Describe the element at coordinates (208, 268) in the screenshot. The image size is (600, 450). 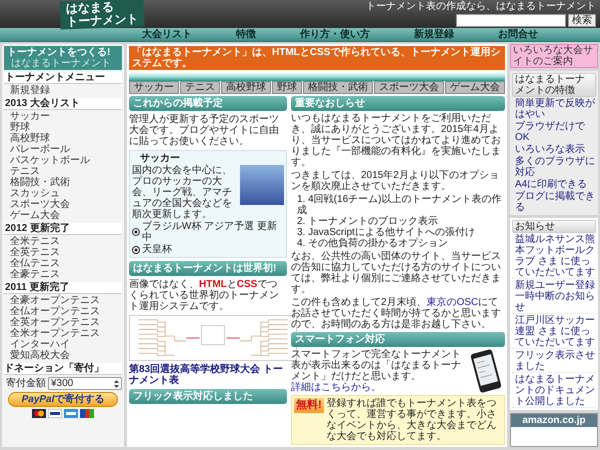
I see `section-heading: はなまるトーナメントは世界初!` at that location.